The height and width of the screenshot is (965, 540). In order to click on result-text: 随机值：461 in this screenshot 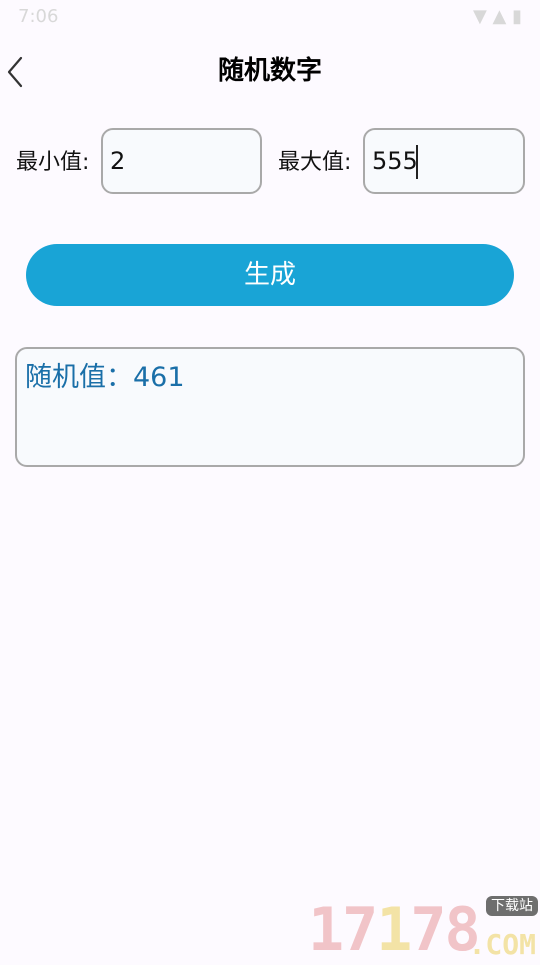, I will do `click(105, 377)`.